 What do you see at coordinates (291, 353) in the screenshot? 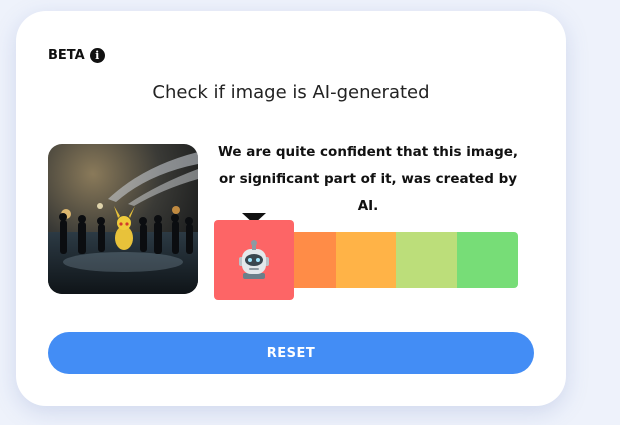
I see `reset-button: RESET` at bounding box center [291, 353].